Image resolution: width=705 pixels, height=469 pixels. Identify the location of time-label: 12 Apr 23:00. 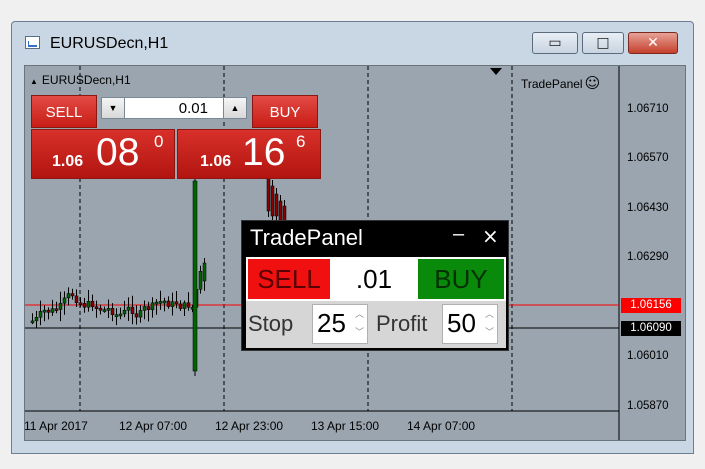
(249, 426).